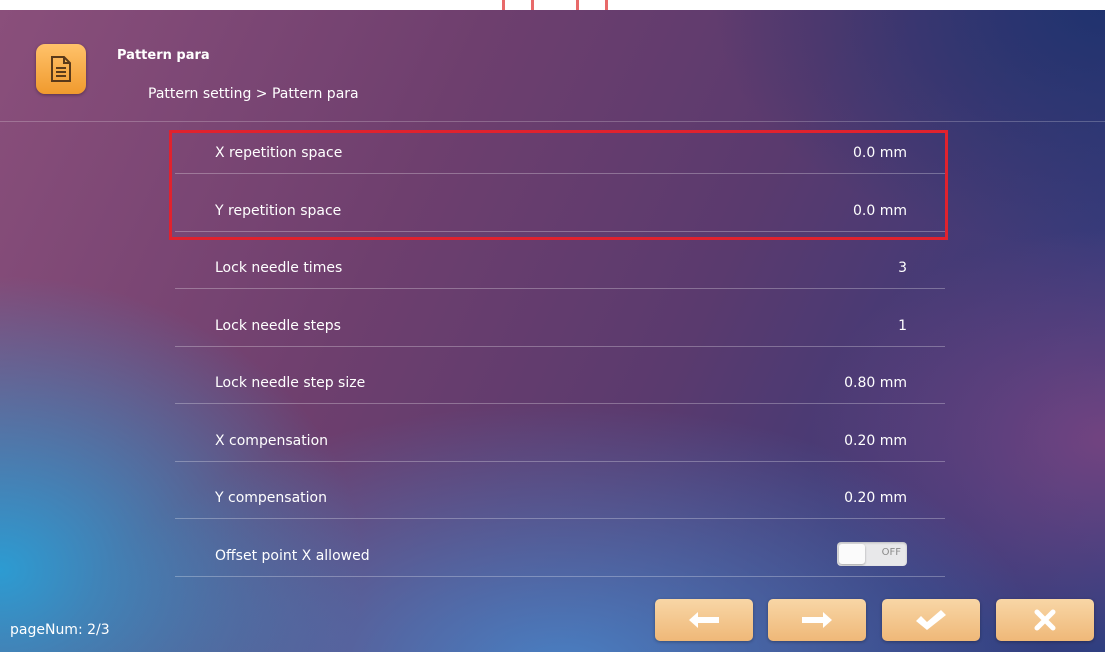 This screenshot has height=652, width=1105. I want to click on prev-page-button, so click(704, 620).